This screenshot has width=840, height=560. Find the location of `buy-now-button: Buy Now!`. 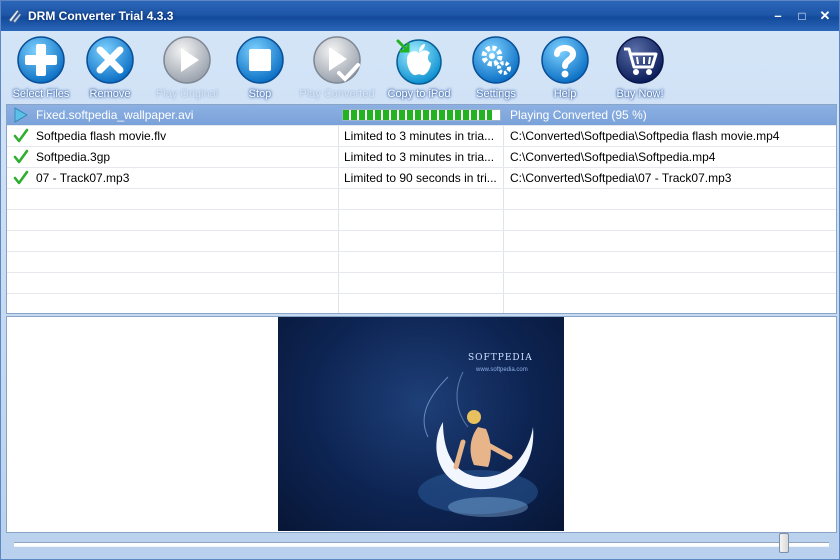

buy-now-button: Buy Now! is located at coordinates (640, 68).